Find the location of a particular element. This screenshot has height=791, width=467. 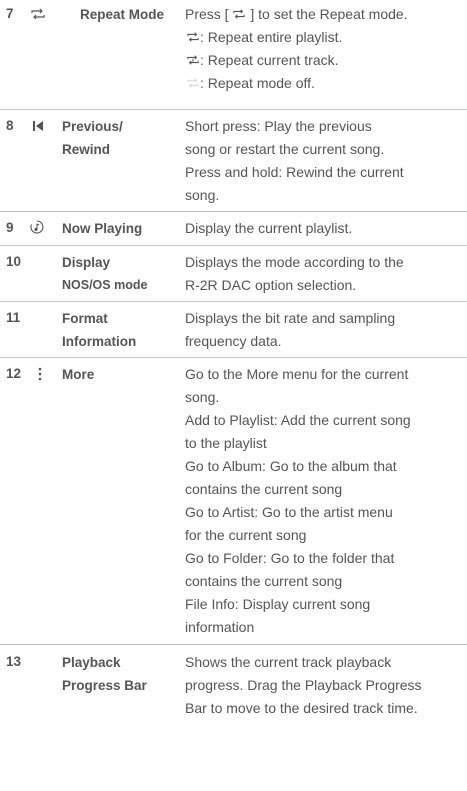

repeat-all-icon is located at coordinates (193, 37).